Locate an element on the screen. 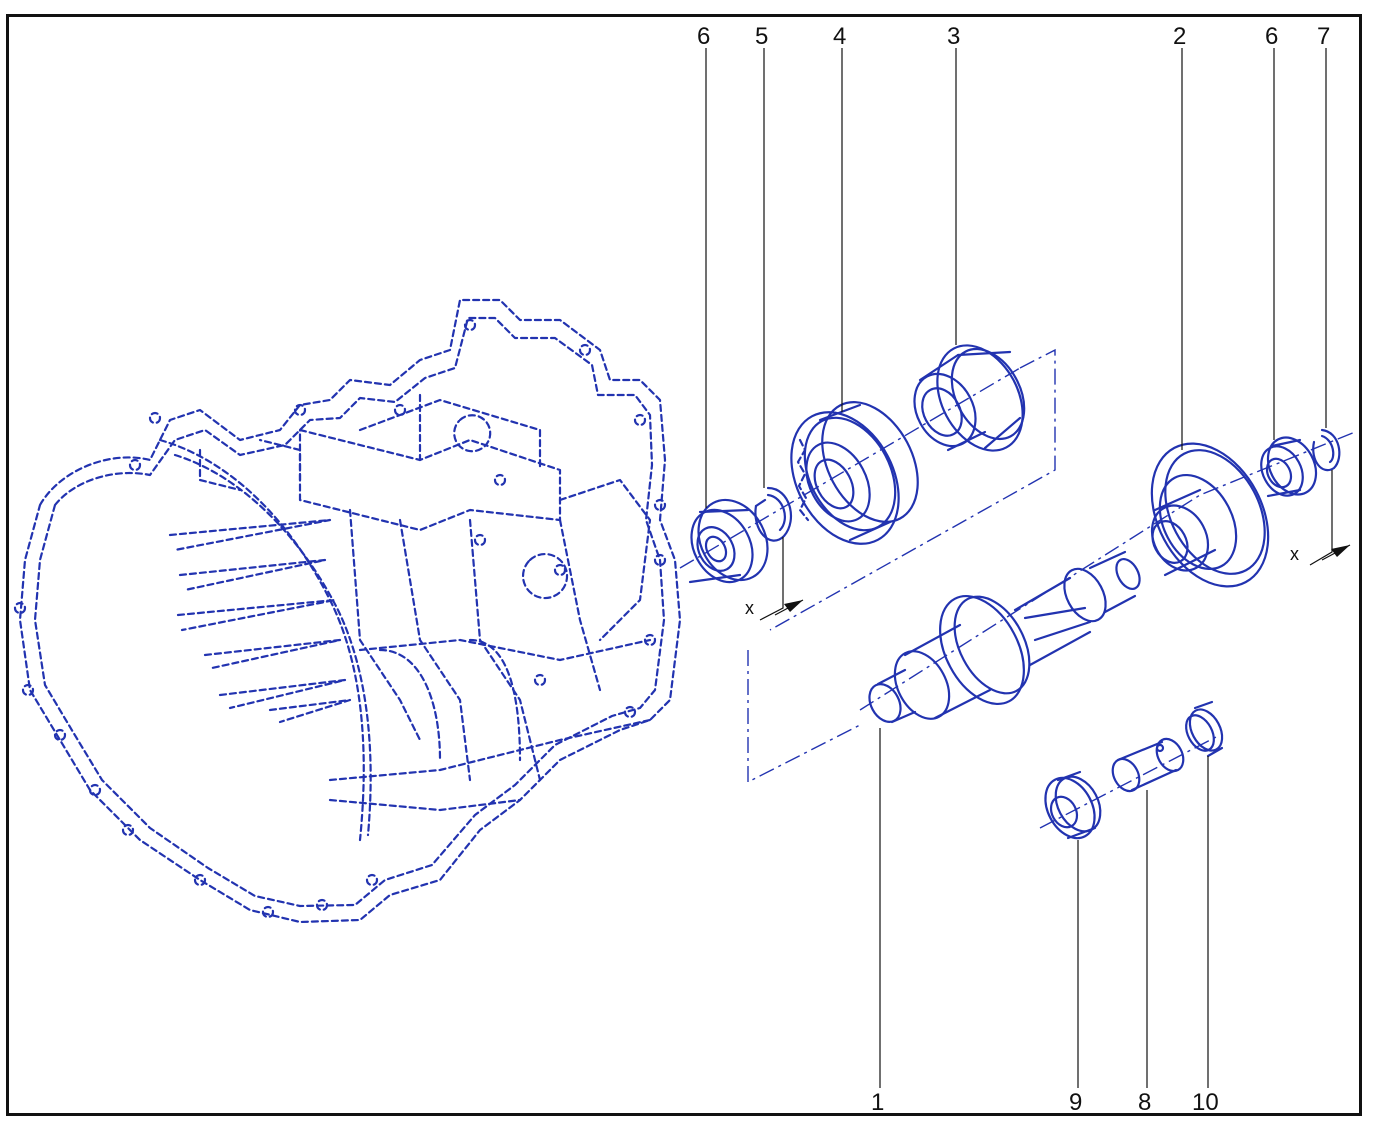  callout-6-left: 6 is located at coordinates (703, 36).